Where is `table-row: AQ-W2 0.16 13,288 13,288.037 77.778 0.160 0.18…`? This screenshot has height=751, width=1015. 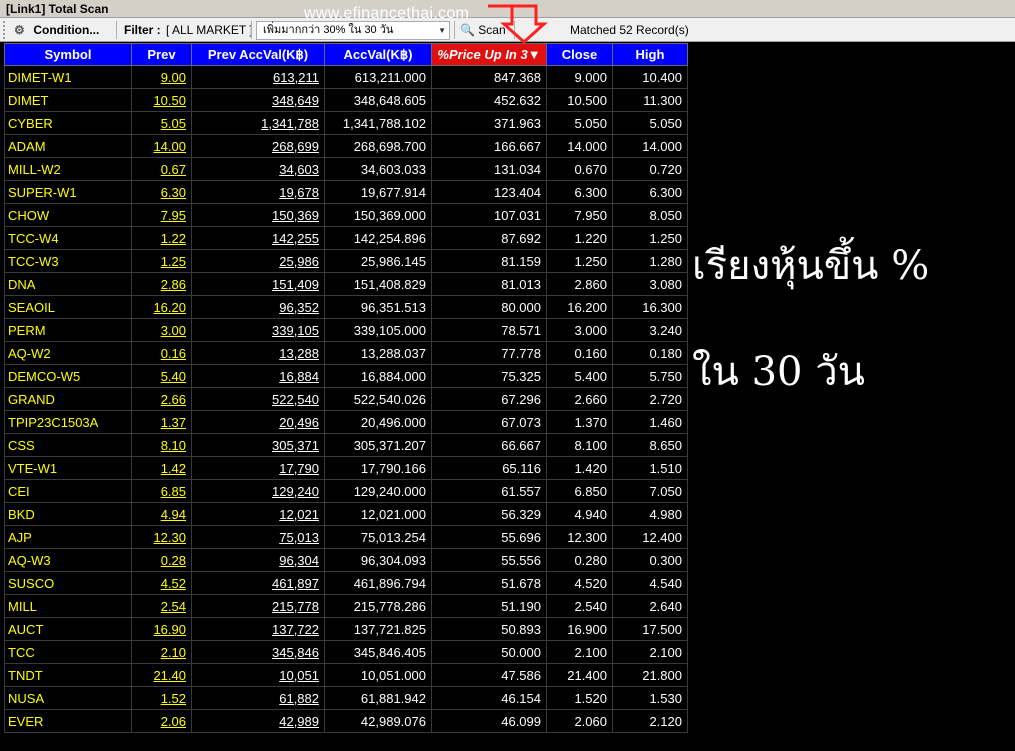
table-row: AQ-W2 0.16 13,288 13,288.037 77.778 0.160 0.18… is located at coordinates (346, 353).